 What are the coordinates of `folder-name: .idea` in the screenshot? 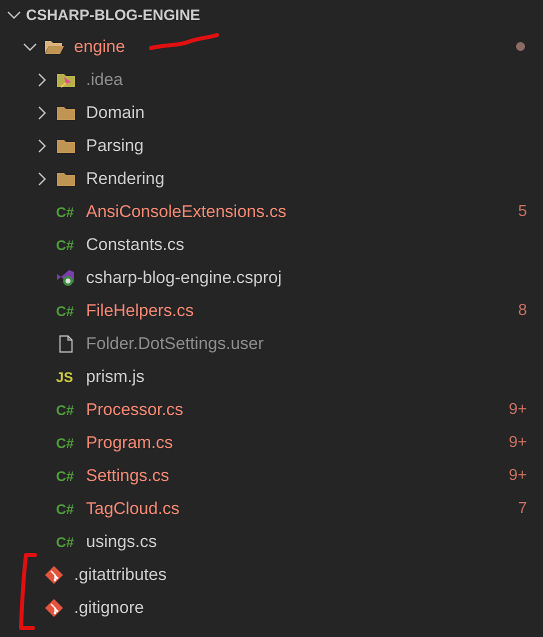 It's located at (306, 80).